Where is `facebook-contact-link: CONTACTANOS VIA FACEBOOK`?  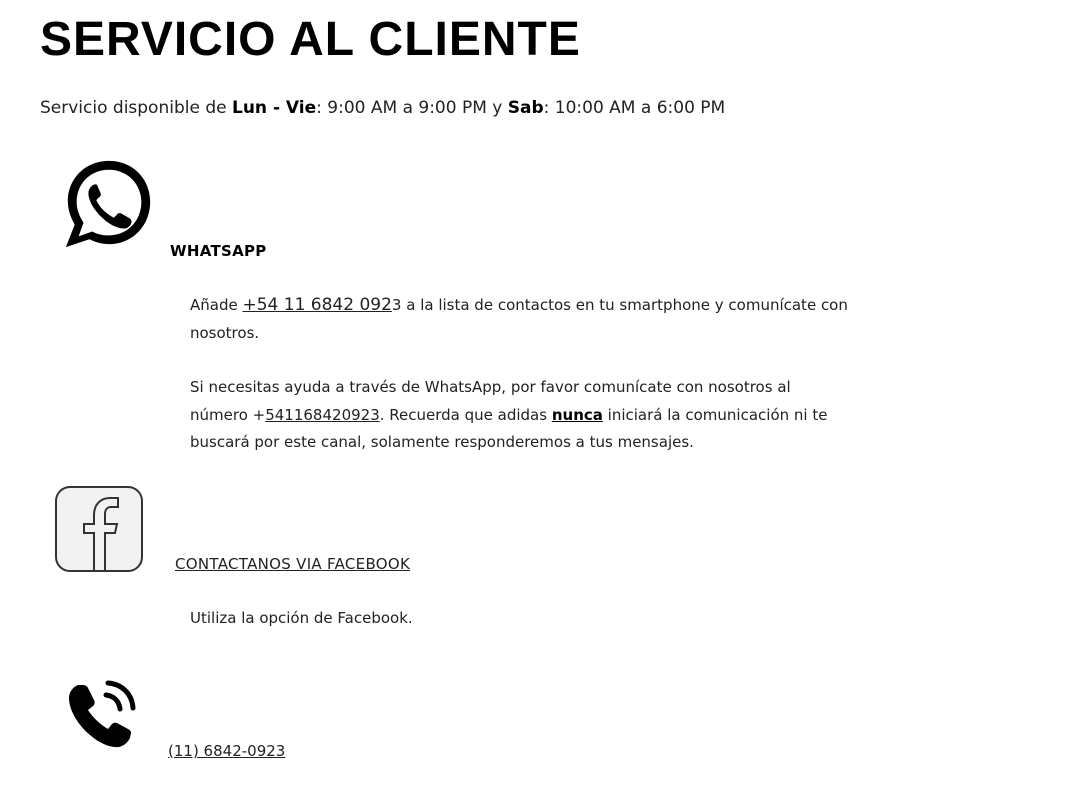 facebook-contact-link: CONTACTANOS VIA FACEBOOK is located at coordinates (292, 564).